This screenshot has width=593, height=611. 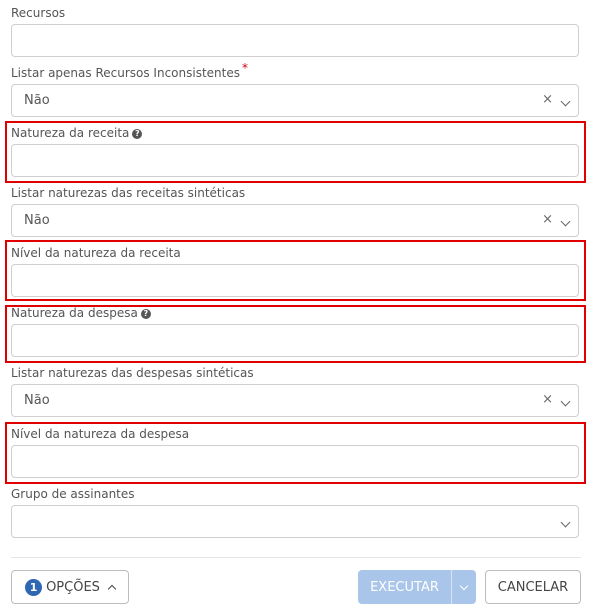 I want to click on nivel-despesa-label: Nível da natureza da despesa, so click(x=100, y=434).